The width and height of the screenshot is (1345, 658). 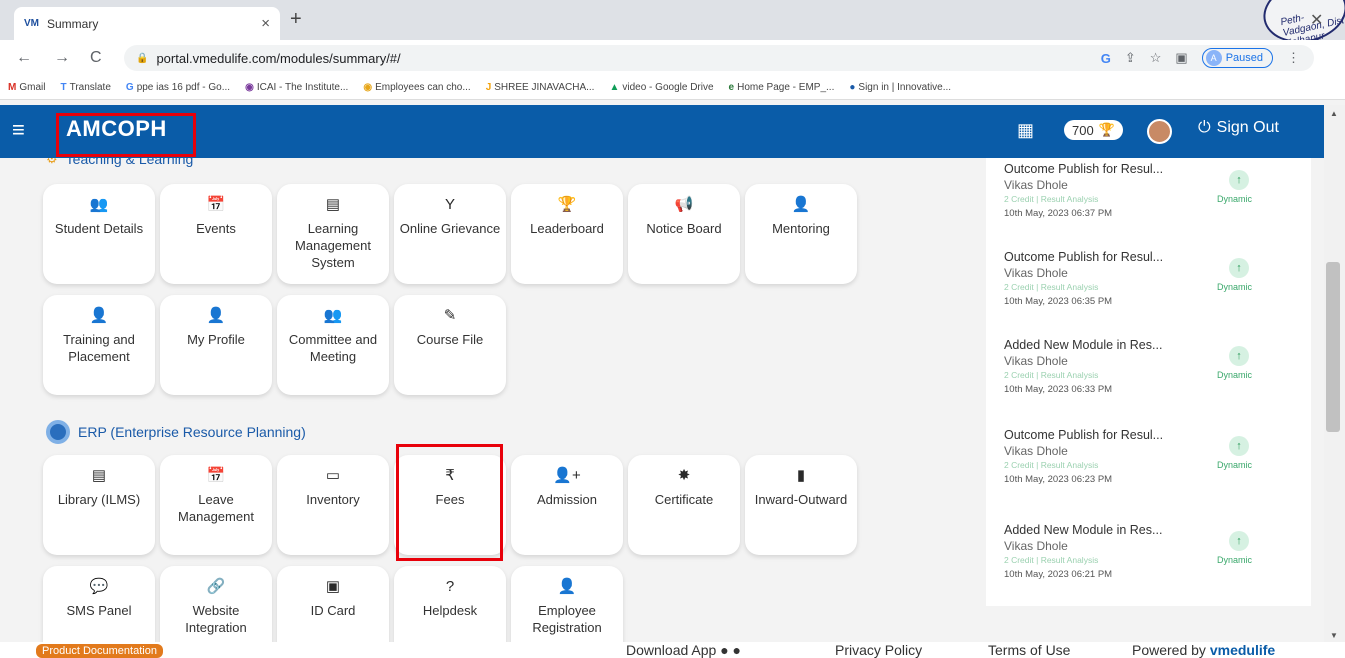 I want to click on tile-leave-management: 📅 Leave Management, so click(x=216, y=505).